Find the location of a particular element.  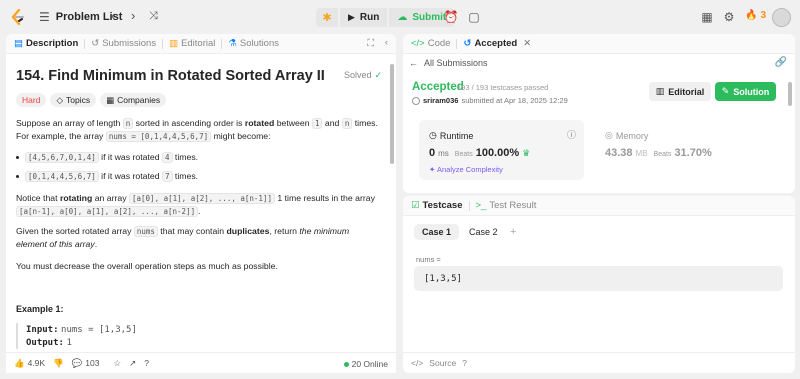

run-submit-group: ✱ ▶ Run ☁ Submit is located at coordinates (385, 17).